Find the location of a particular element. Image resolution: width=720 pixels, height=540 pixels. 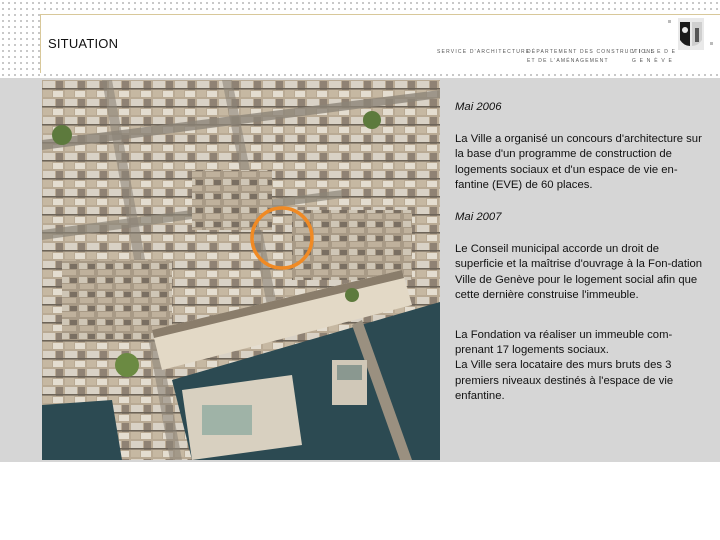

date-heading: Mai 2007 is located at coordinates (478, 217).